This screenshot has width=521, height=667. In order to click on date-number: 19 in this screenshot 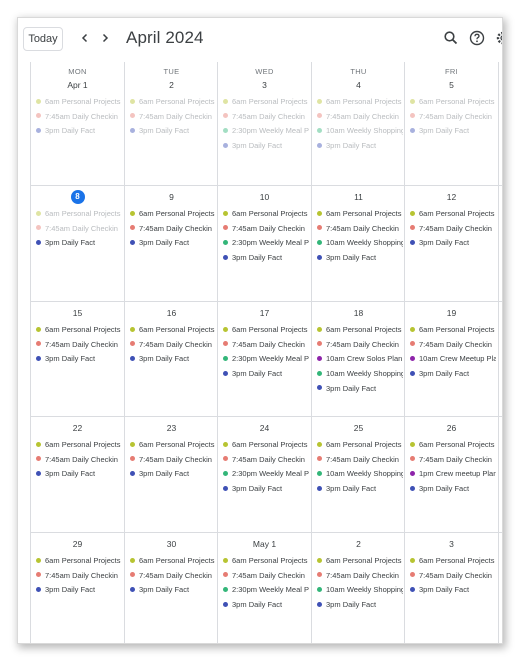, I will do `click(451, 313)`.